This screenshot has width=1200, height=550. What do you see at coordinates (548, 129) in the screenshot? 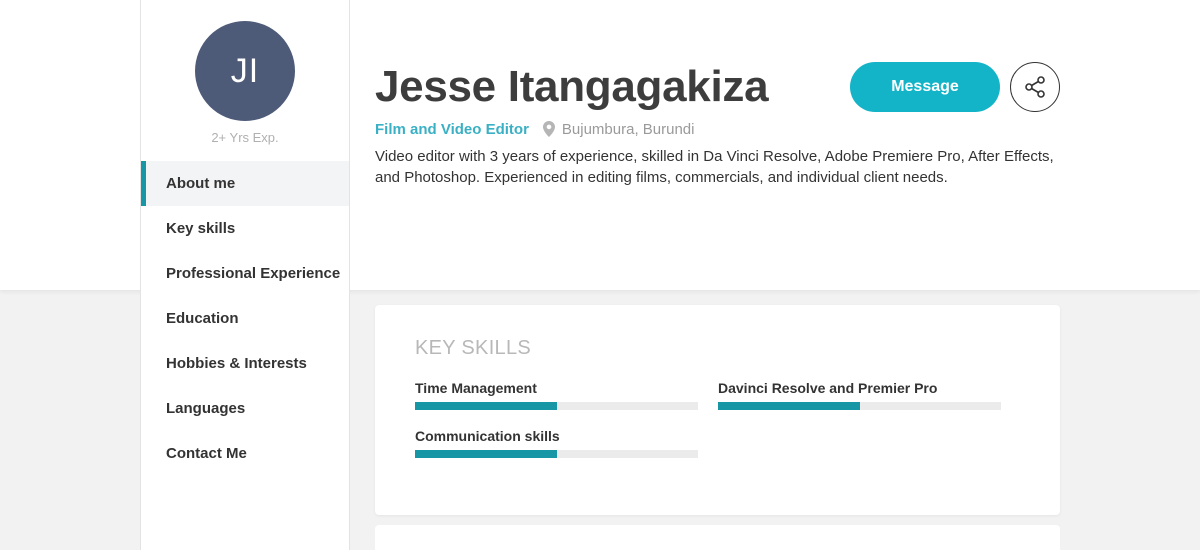
I see `location-pin-icon` at bounding box center [548, 129].